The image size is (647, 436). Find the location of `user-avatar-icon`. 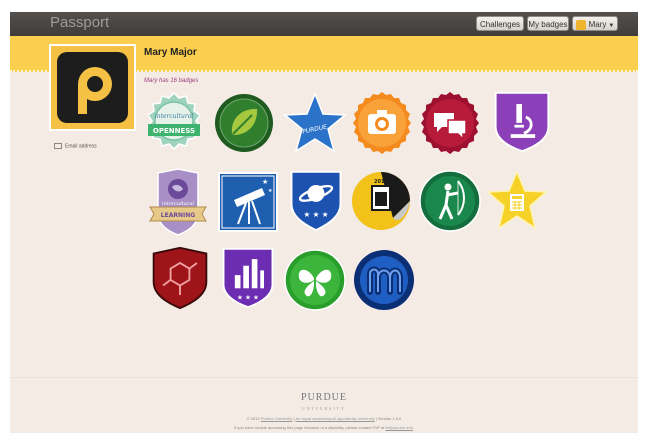

user-avatar-icon is located at coordinates (580, 24).